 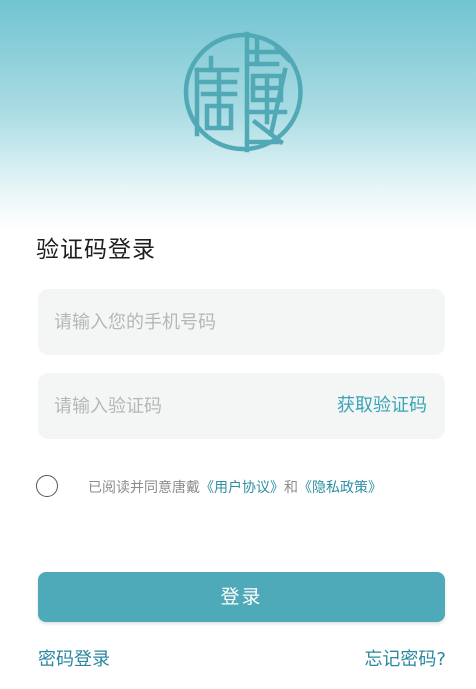 What do you see at coordinates (340, 488) in the screenshot?
I see `privacy-policy-link: 《隐私政策》` at bounding box center [340, 488].